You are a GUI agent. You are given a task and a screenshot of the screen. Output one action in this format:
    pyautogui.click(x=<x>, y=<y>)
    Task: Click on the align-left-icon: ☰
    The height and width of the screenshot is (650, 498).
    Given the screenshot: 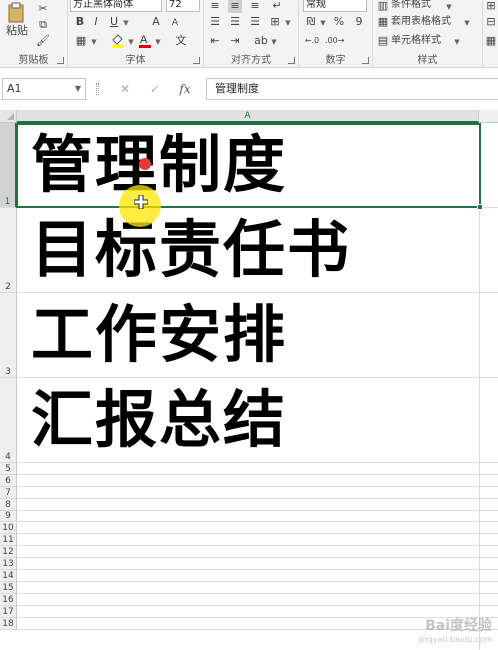 What is the action you would take?
    pyautogui.click(x=215, y=22)
    